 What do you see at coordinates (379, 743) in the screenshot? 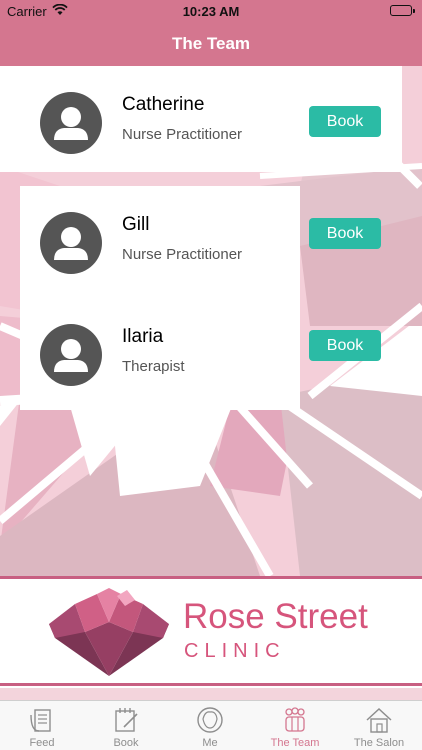
I see `tab-label: The Salon` at bounding box center [379, 743].